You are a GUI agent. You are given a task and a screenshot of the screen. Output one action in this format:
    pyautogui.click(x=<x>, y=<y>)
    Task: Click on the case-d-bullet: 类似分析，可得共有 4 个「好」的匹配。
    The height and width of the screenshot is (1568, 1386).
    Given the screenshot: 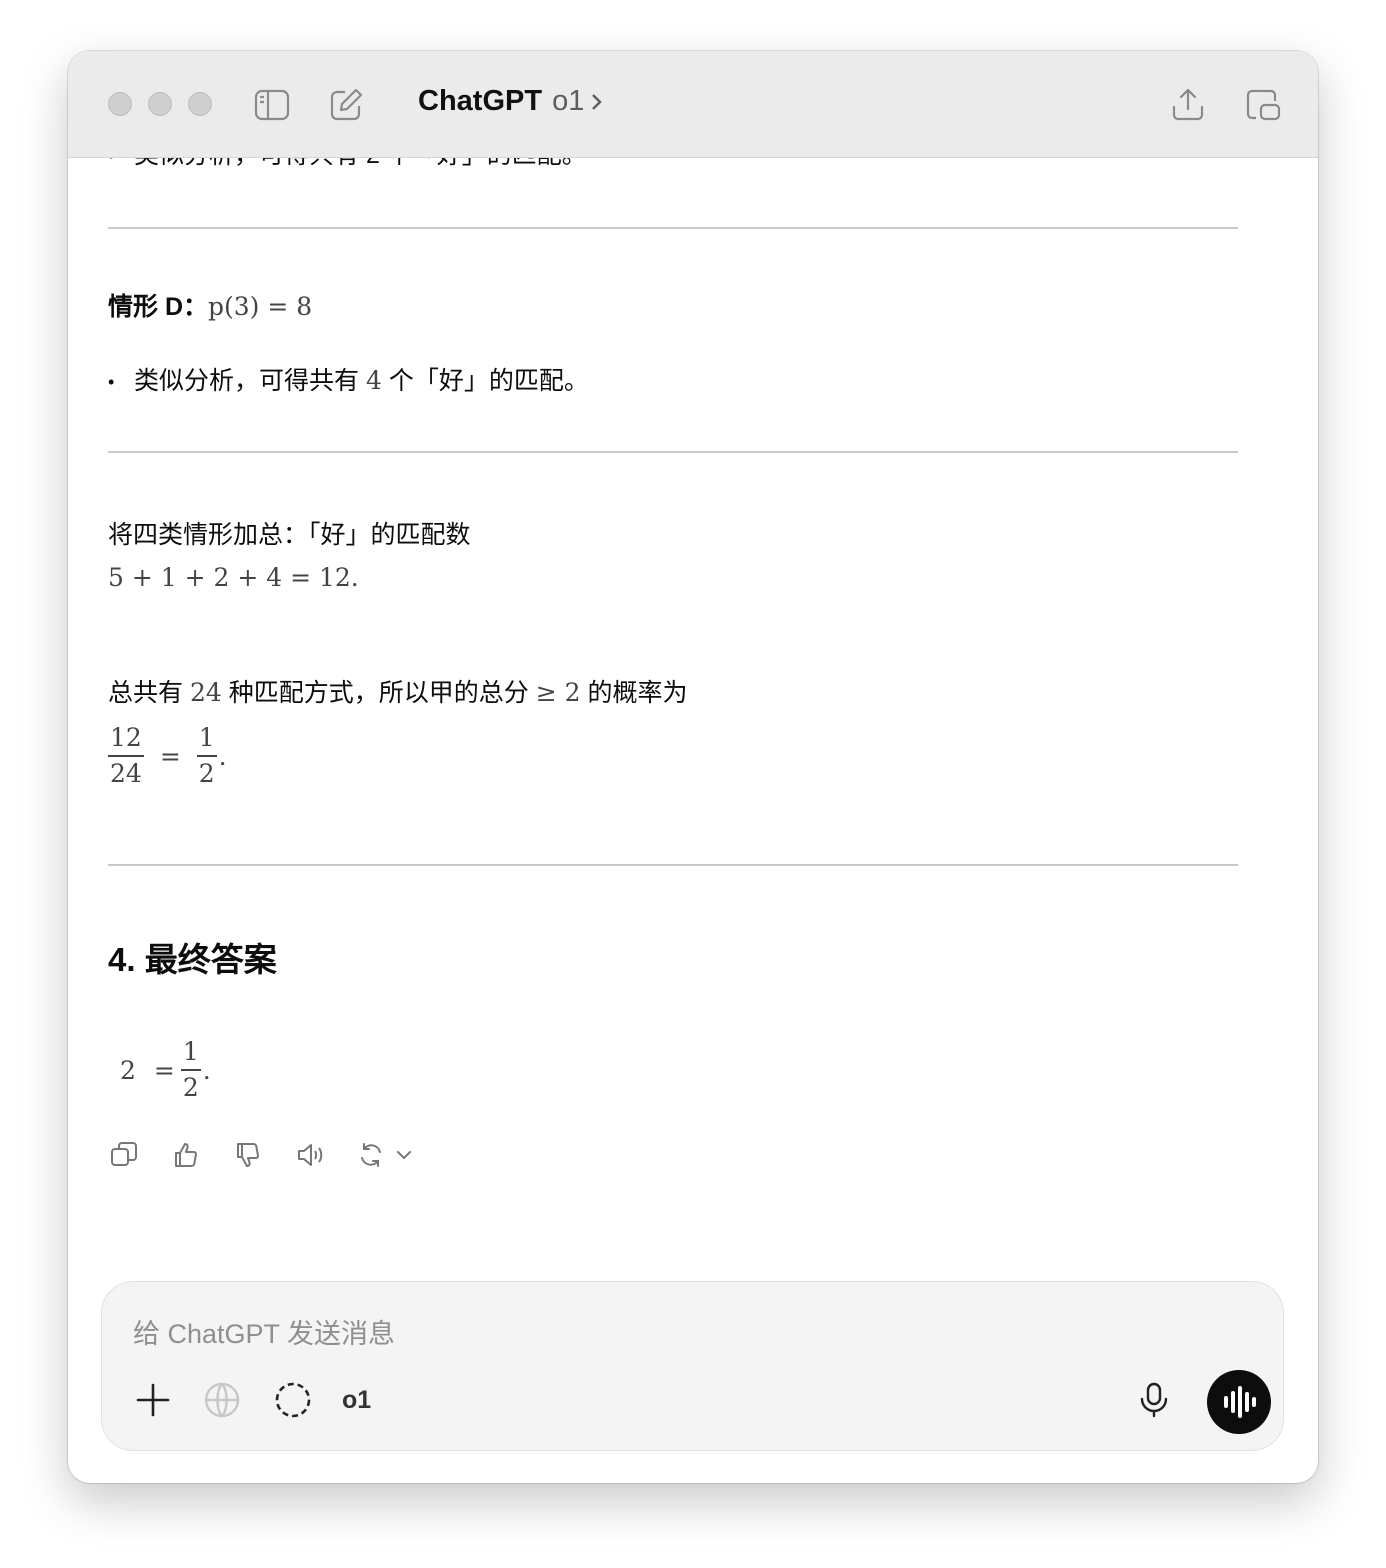 What is the action you would take?
    pyautogui.click(x=673, y=381)
    